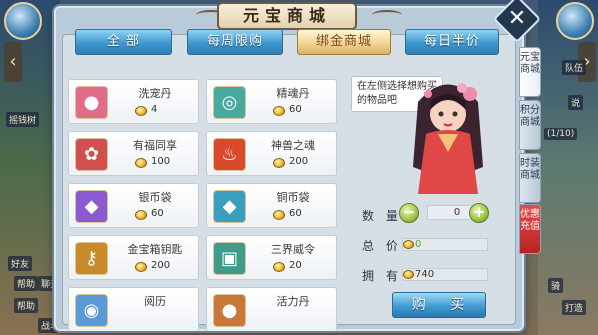  Describe the element at coordinates (123, 42) in the screenshot. I see `tab-all: 全 部` at that location.